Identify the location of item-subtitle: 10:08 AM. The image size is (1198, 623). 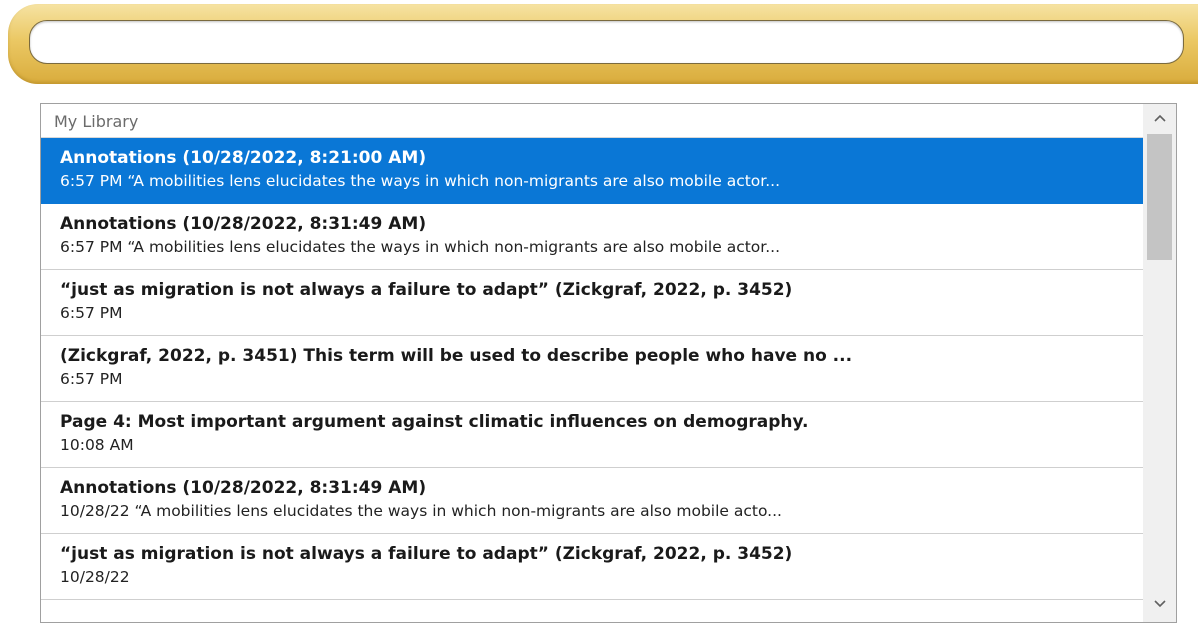
(97, 445).